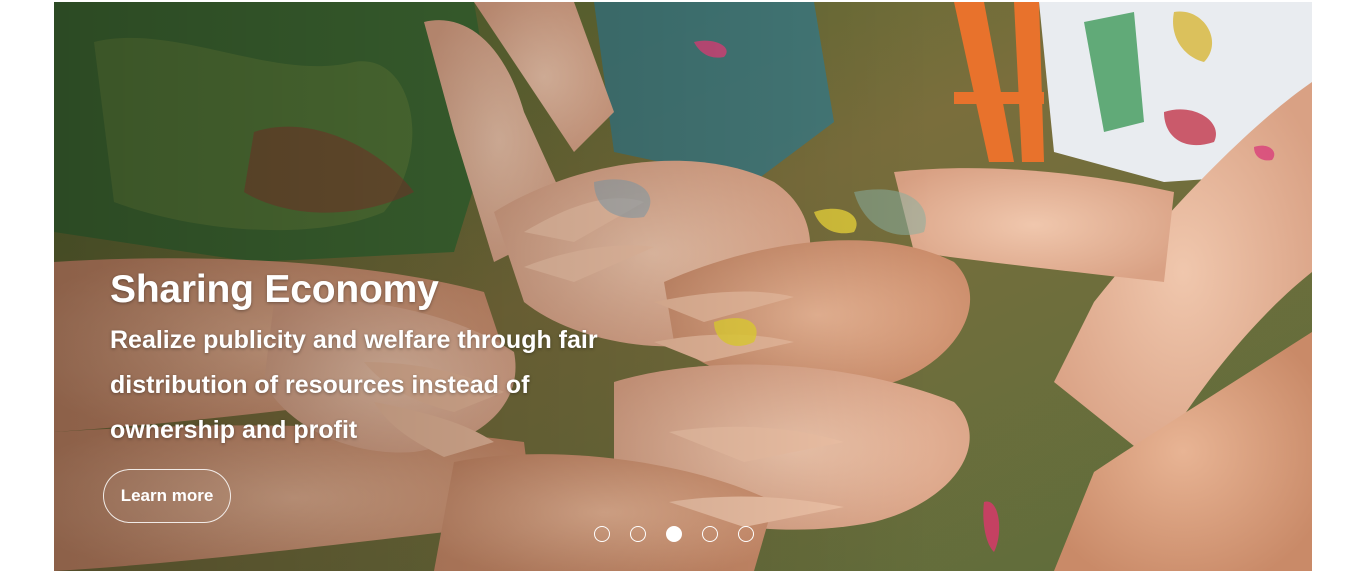  Describe the element at coordinates (274, 289) in the screenshot. I see `hero-title: Sharing Economy` at that location.